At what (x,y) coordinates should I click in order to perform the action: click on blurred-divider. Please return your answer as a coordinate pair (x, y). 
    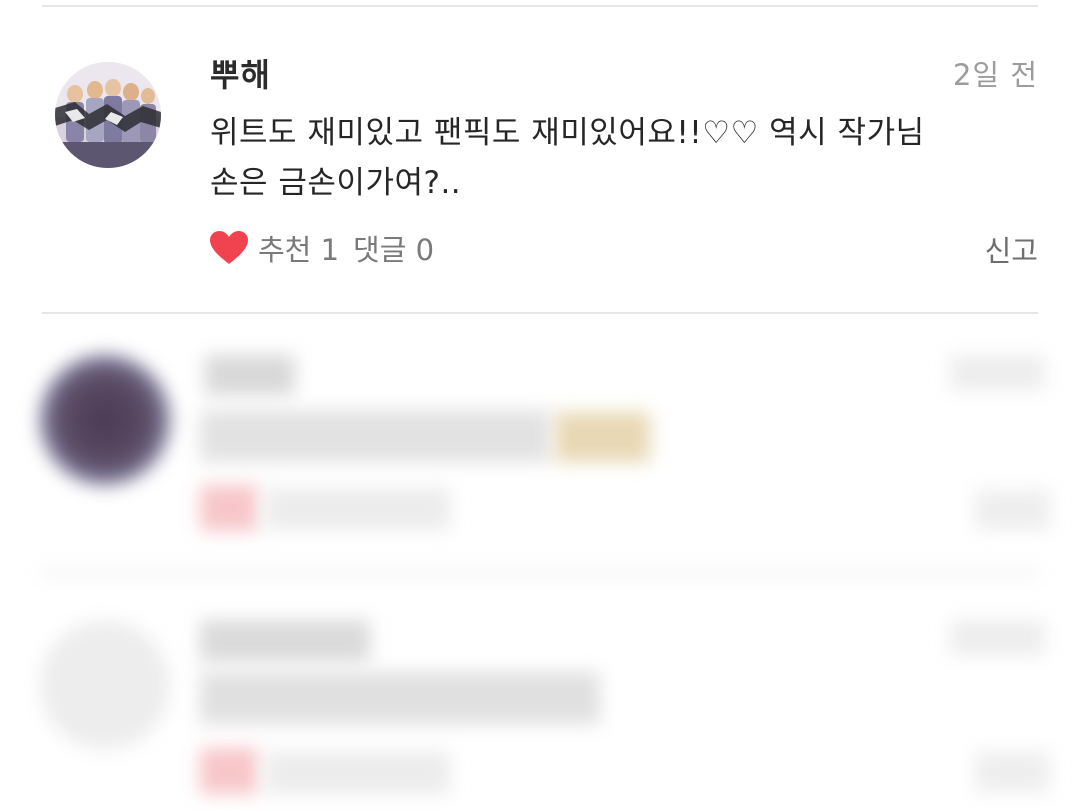
    Looking at the image, I should click on (540, 573).